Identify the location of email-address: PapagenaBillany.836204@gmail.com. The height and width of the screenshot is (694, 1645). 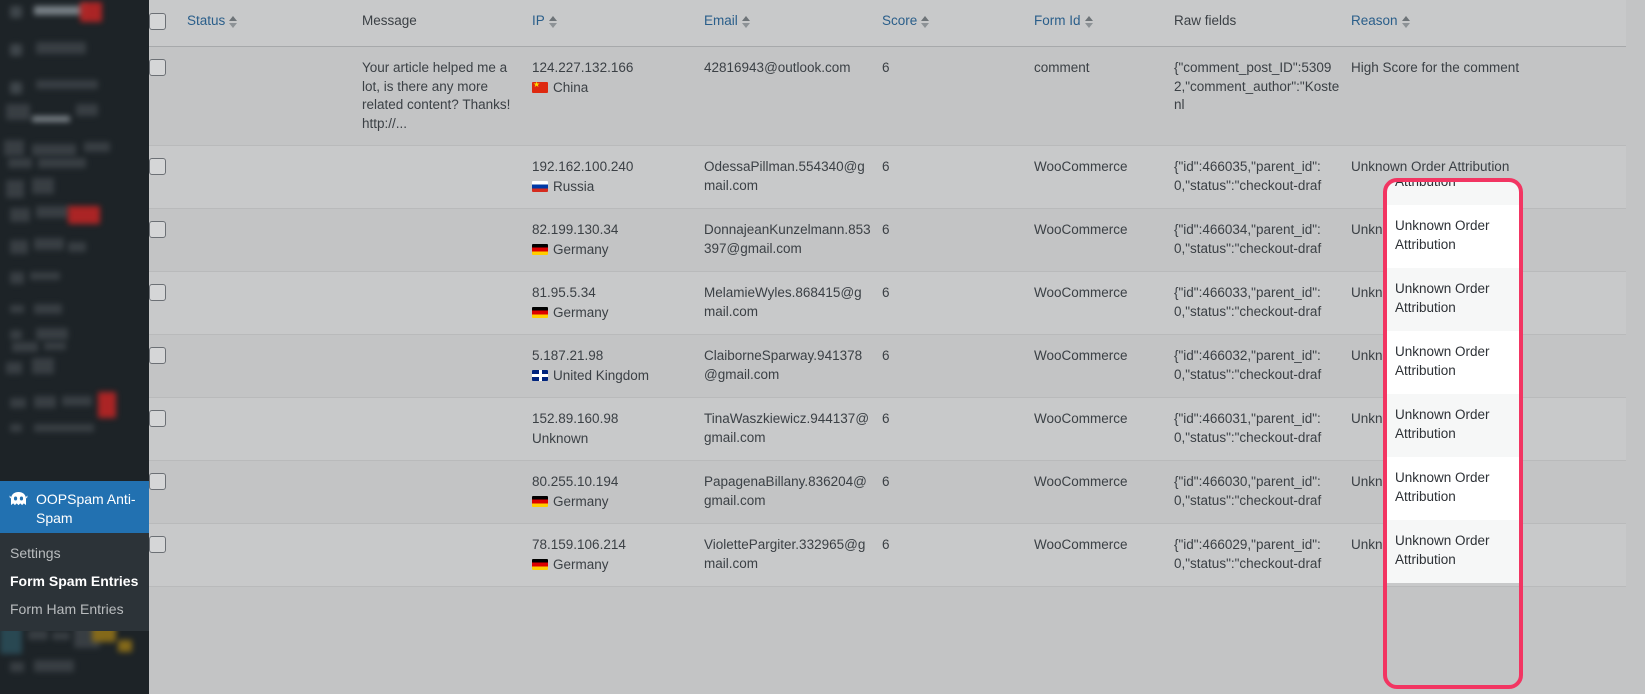
(785, 491).